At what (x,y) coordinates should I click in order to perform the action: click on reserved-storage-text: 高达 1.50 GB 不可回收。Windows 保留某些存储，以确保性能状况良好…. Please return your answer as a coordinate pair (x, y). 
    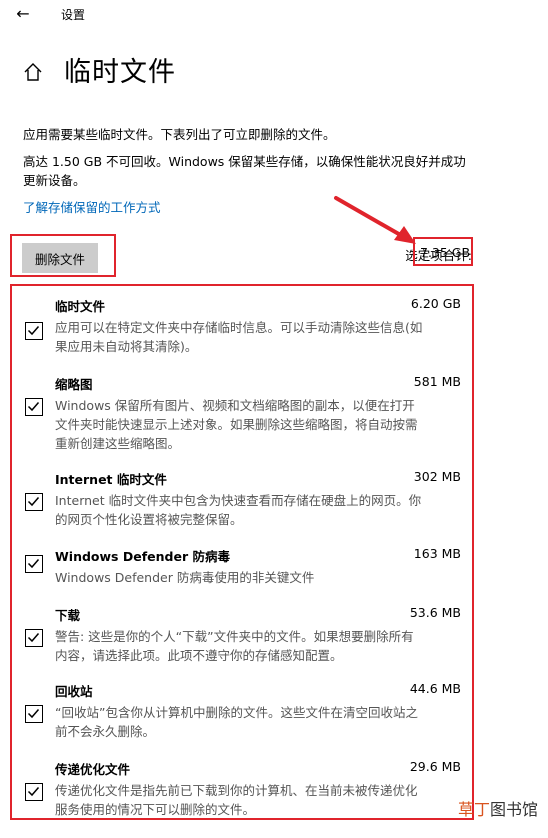
    Looking at the image, I should click on (244, 171).